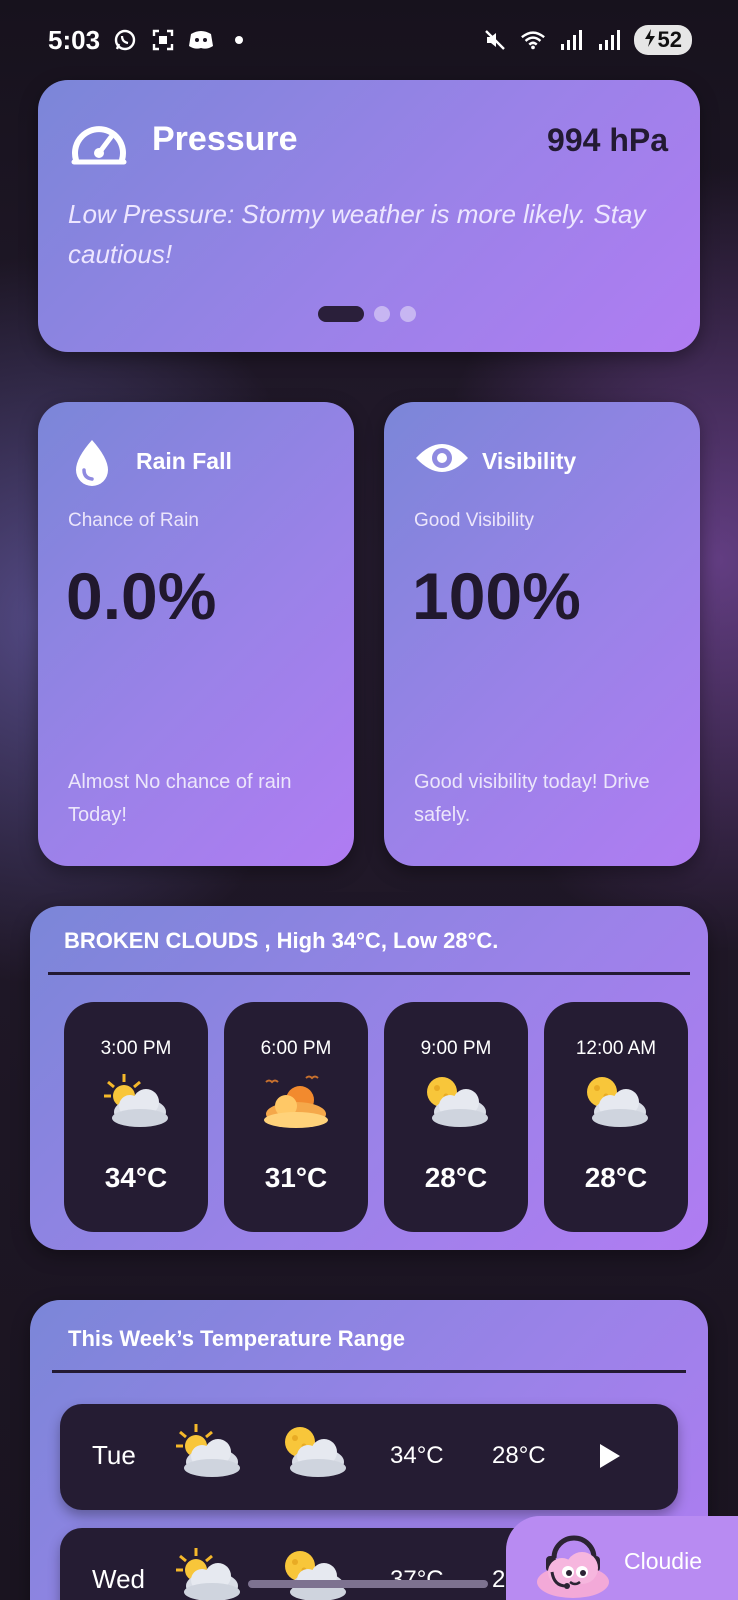 Image resolution: width=738 pixels, height=1600 pixels. Describe the element at coordinates (136, 1048) in the screenshot. I see `hour-time: 3:00 PM` at that location.